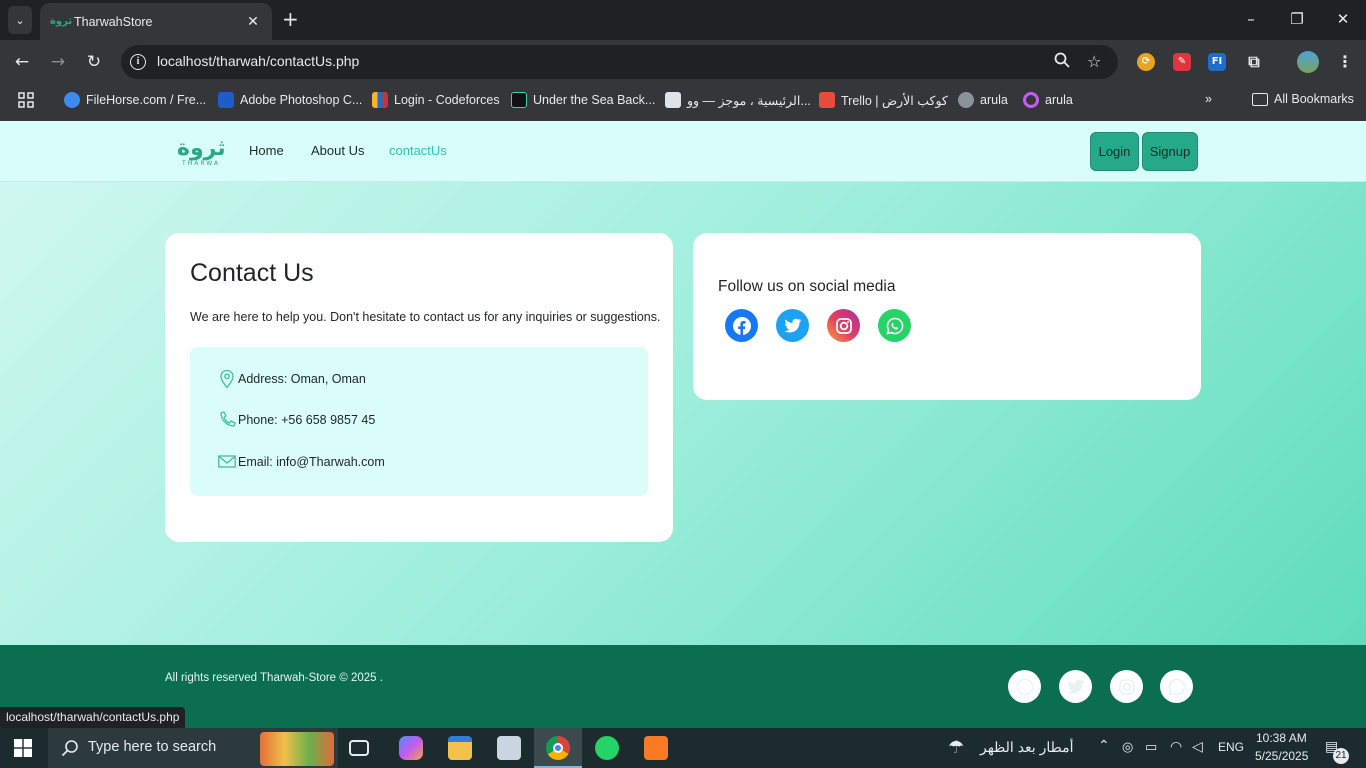 The width and height of the screenshot is (1366, 768). I want to click on contact-title: Contact Us, so click(252, 273).